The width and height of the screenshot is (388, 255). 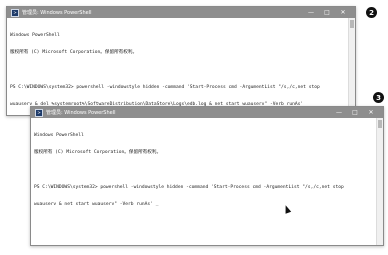 I want to click on window-1-title: 管理员: Windows PowerShell, so click(x=57, y=13).